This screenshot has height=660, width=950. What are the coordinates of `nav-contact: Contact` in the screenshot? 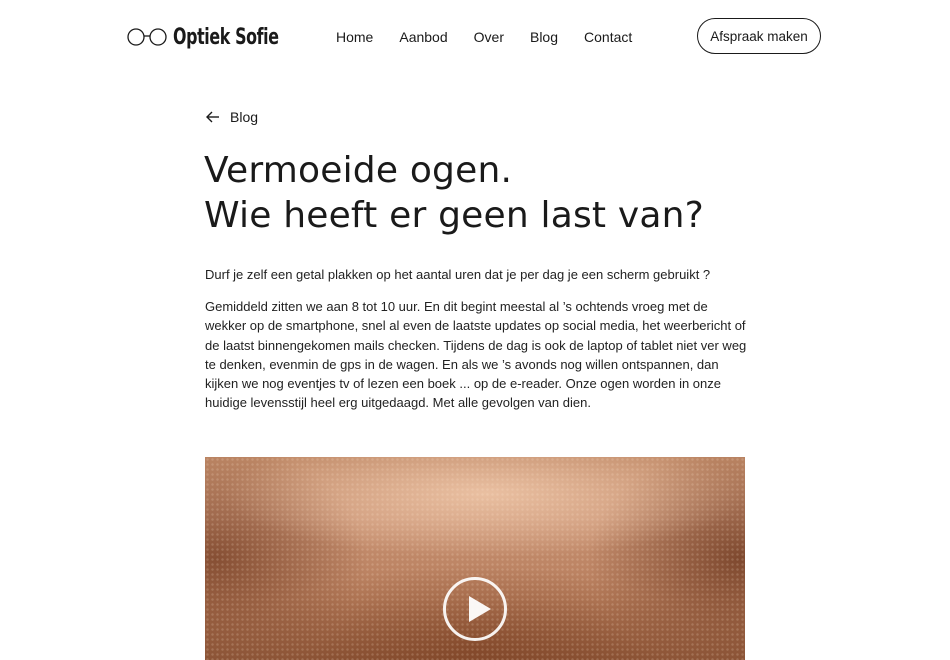 It's located at (608, 37).